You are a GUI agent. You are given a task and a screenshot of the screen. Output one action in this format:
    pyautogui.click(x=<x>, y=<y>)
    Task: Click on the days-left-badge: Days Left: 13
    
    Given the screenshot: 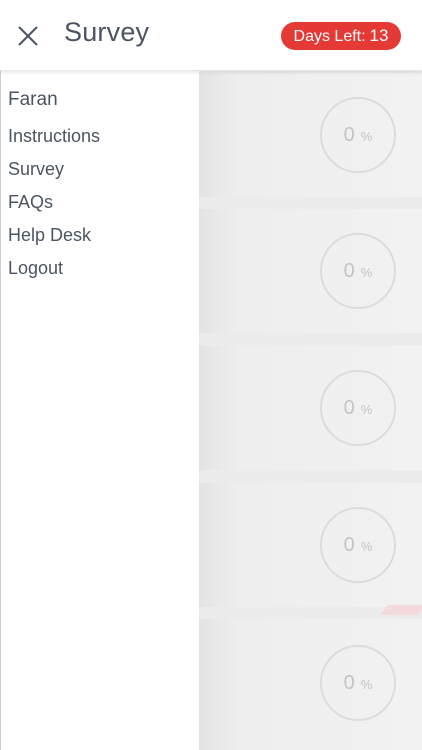 What is the action you would take?
    pyautogui.click(x=341, y=36)
    